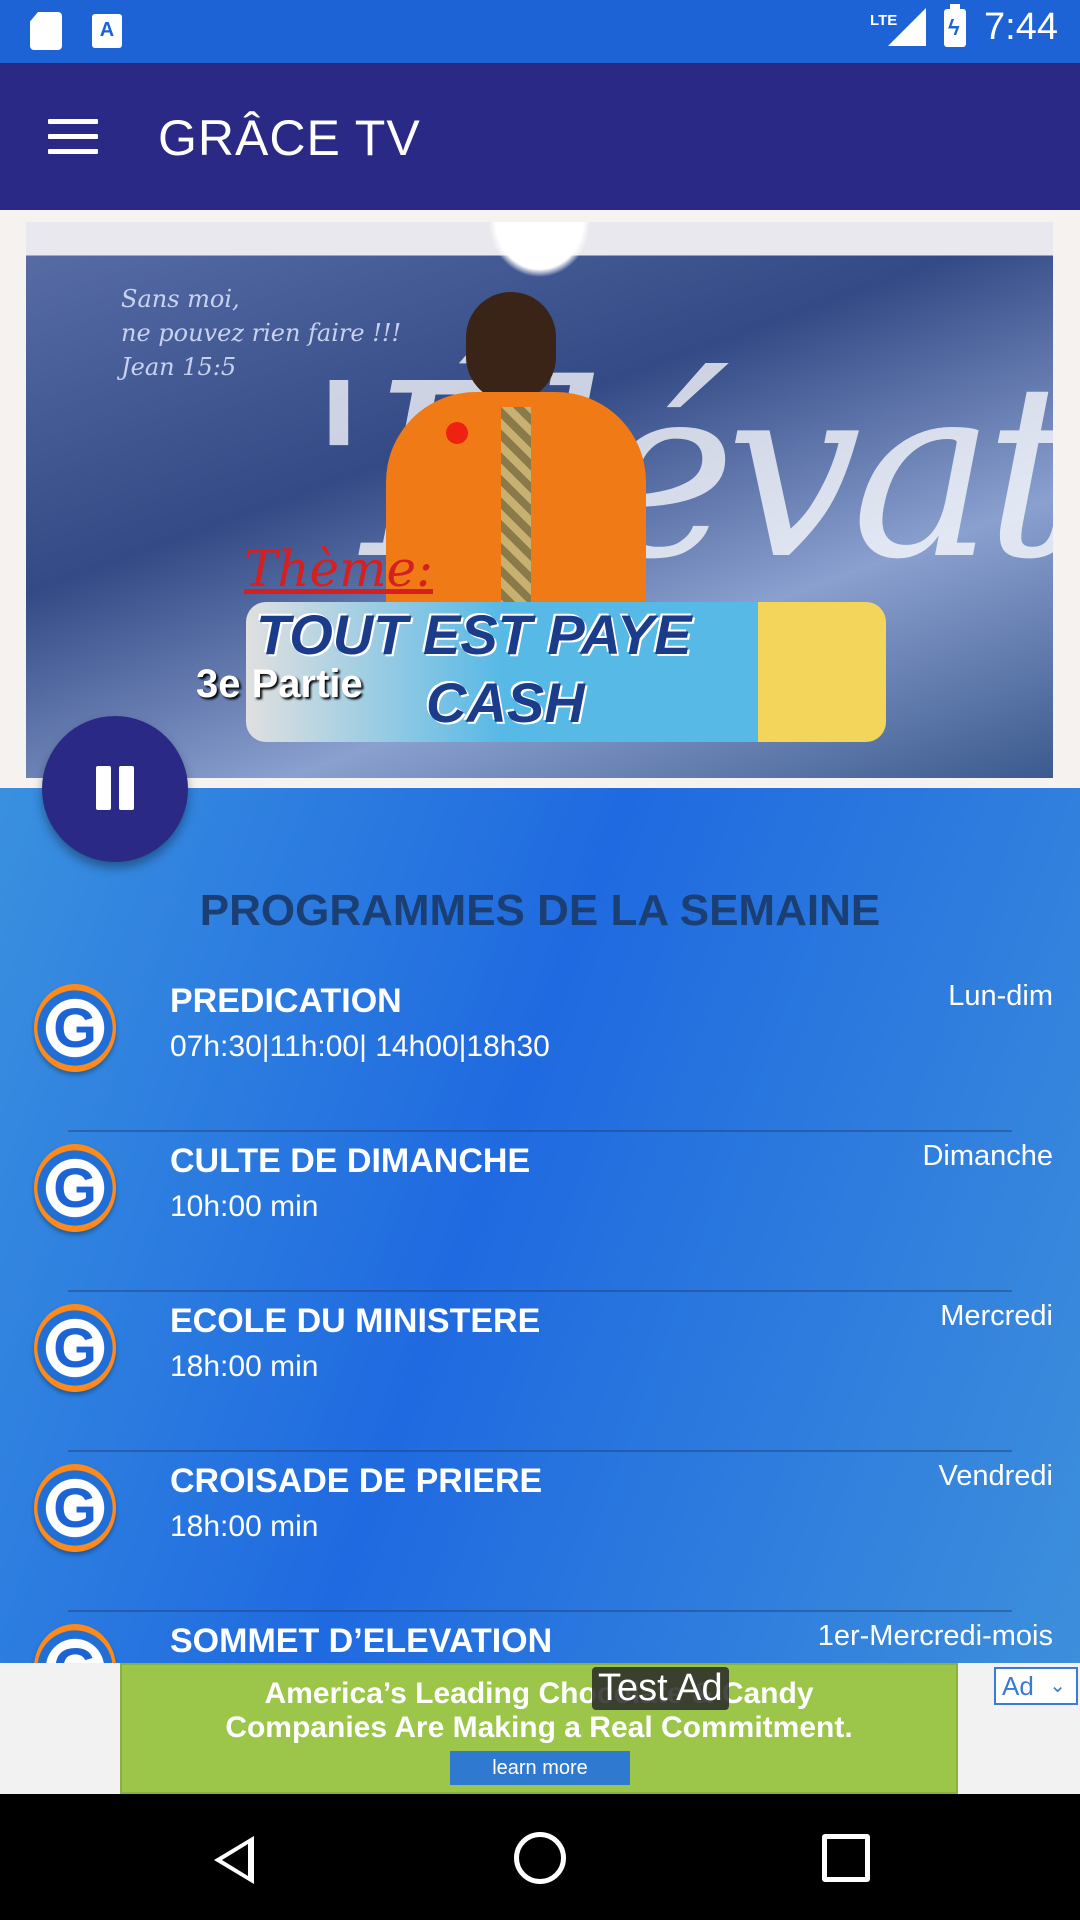  I want to click on home-icon, so click(540, 1858).